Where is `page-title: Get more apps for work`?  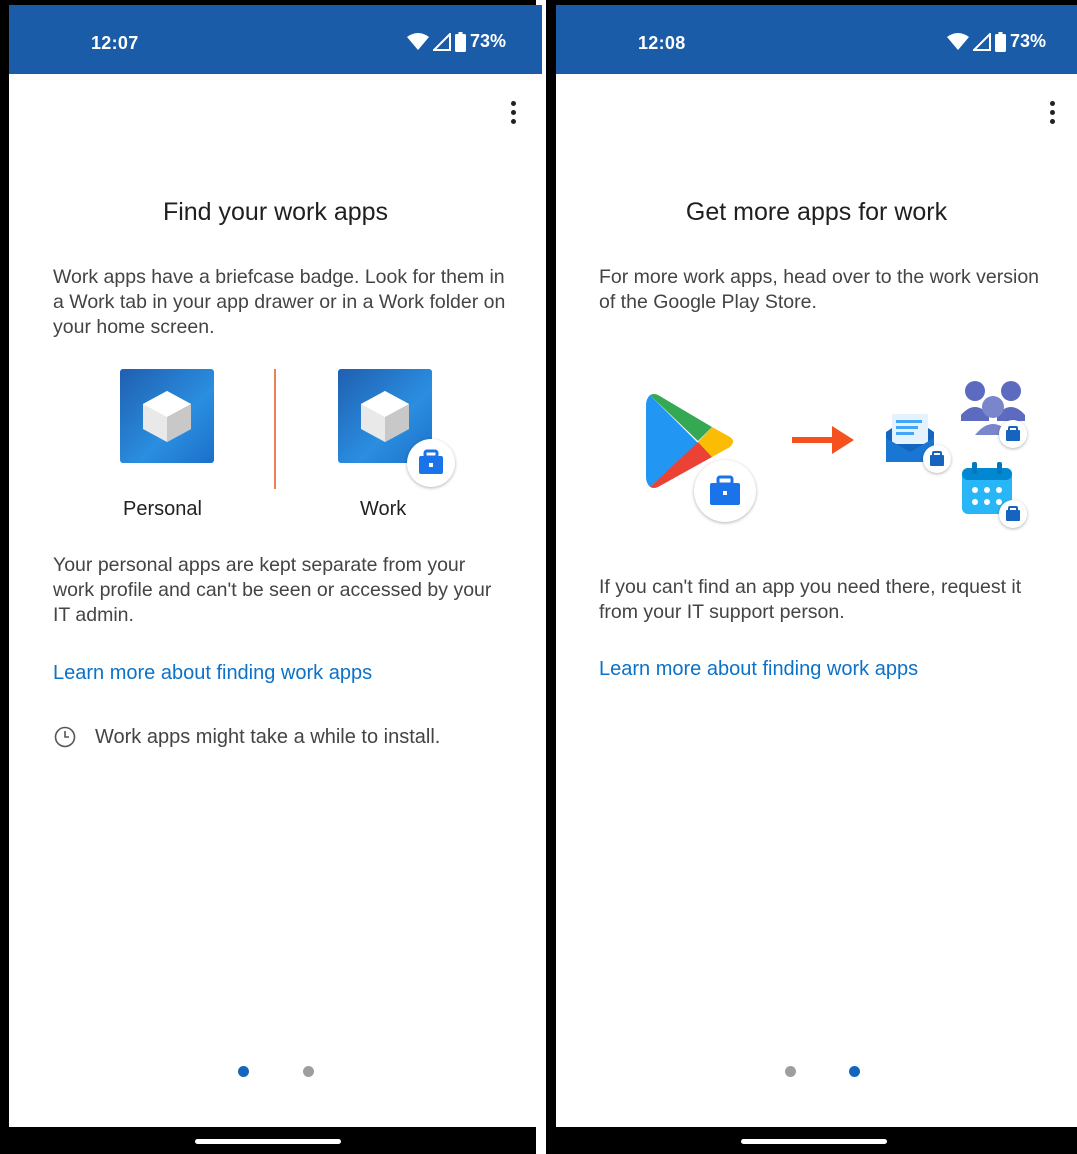 page-title: Get more apps for work is located at coordinates (816, 212).